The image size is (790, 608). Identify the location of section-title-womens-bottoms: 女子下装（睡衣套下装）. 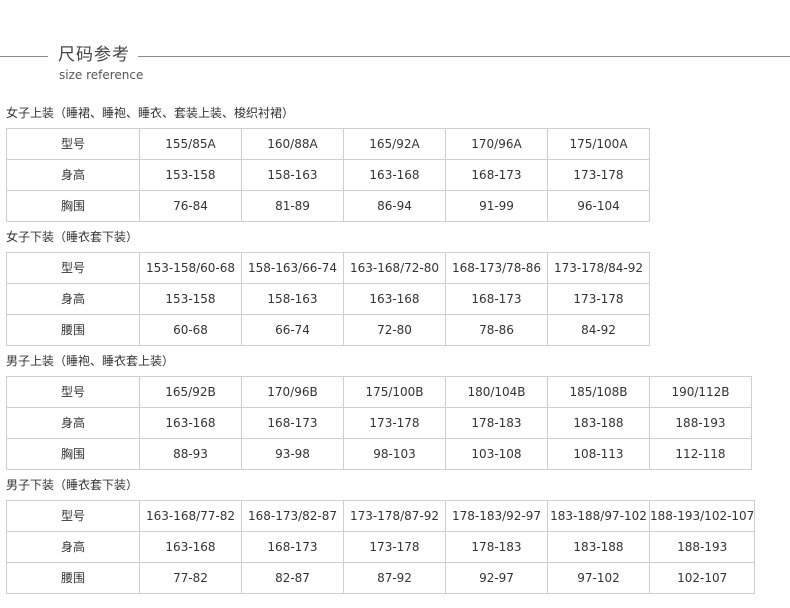
(72, 237).